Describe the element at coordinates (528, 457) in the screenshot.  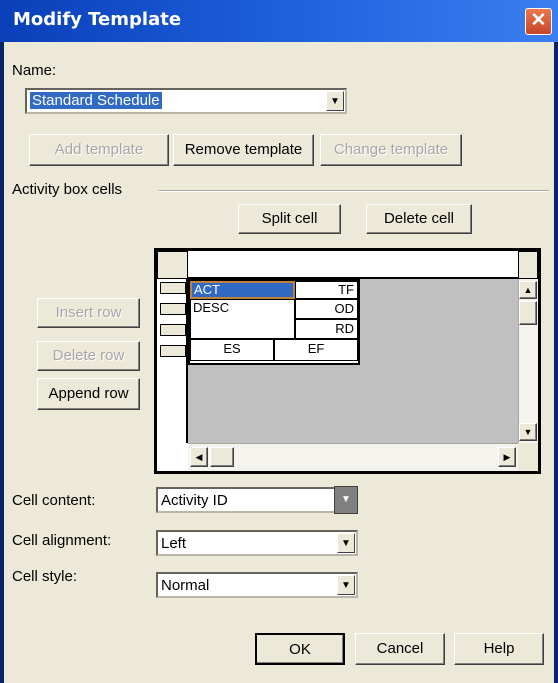
I see `scroll-corner` at that location.